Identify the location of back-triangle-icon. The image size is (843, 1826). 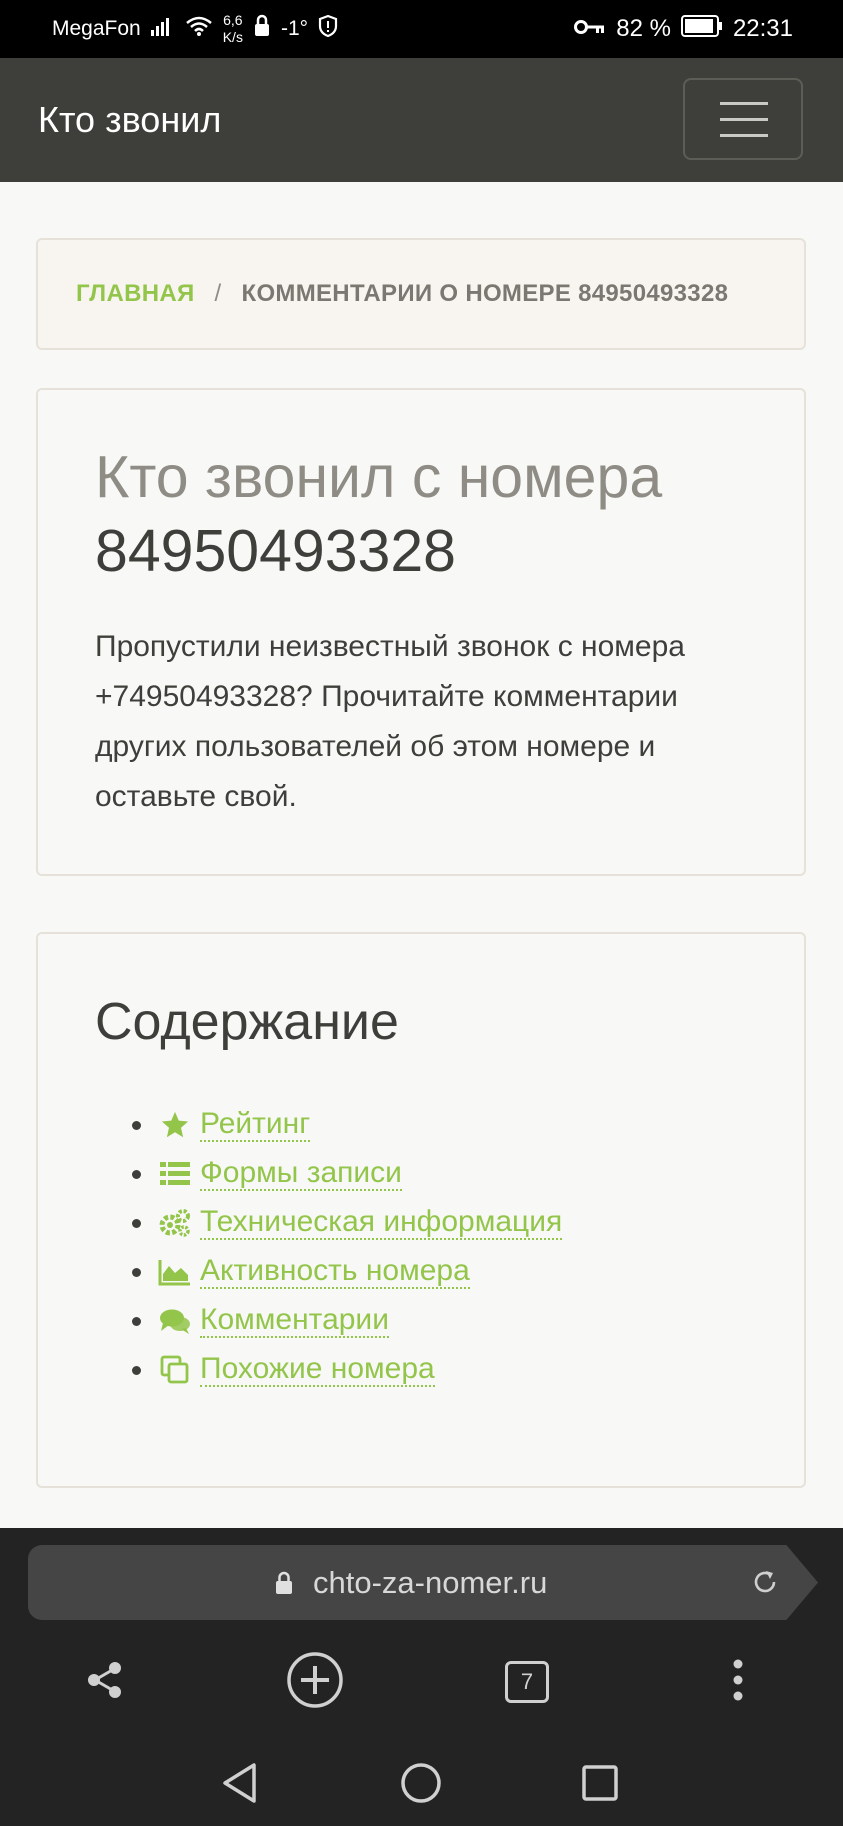
(240, 1785).